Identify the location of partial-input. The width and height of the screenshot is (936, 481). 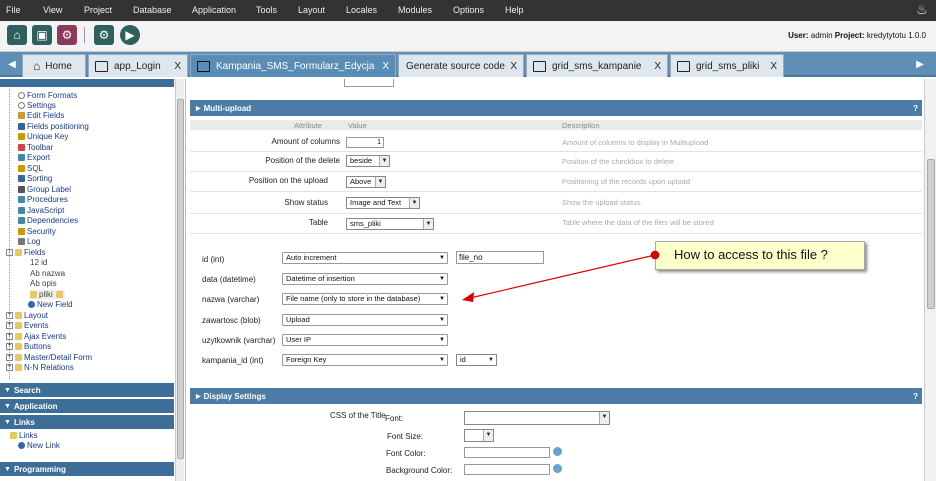
(369, 83).